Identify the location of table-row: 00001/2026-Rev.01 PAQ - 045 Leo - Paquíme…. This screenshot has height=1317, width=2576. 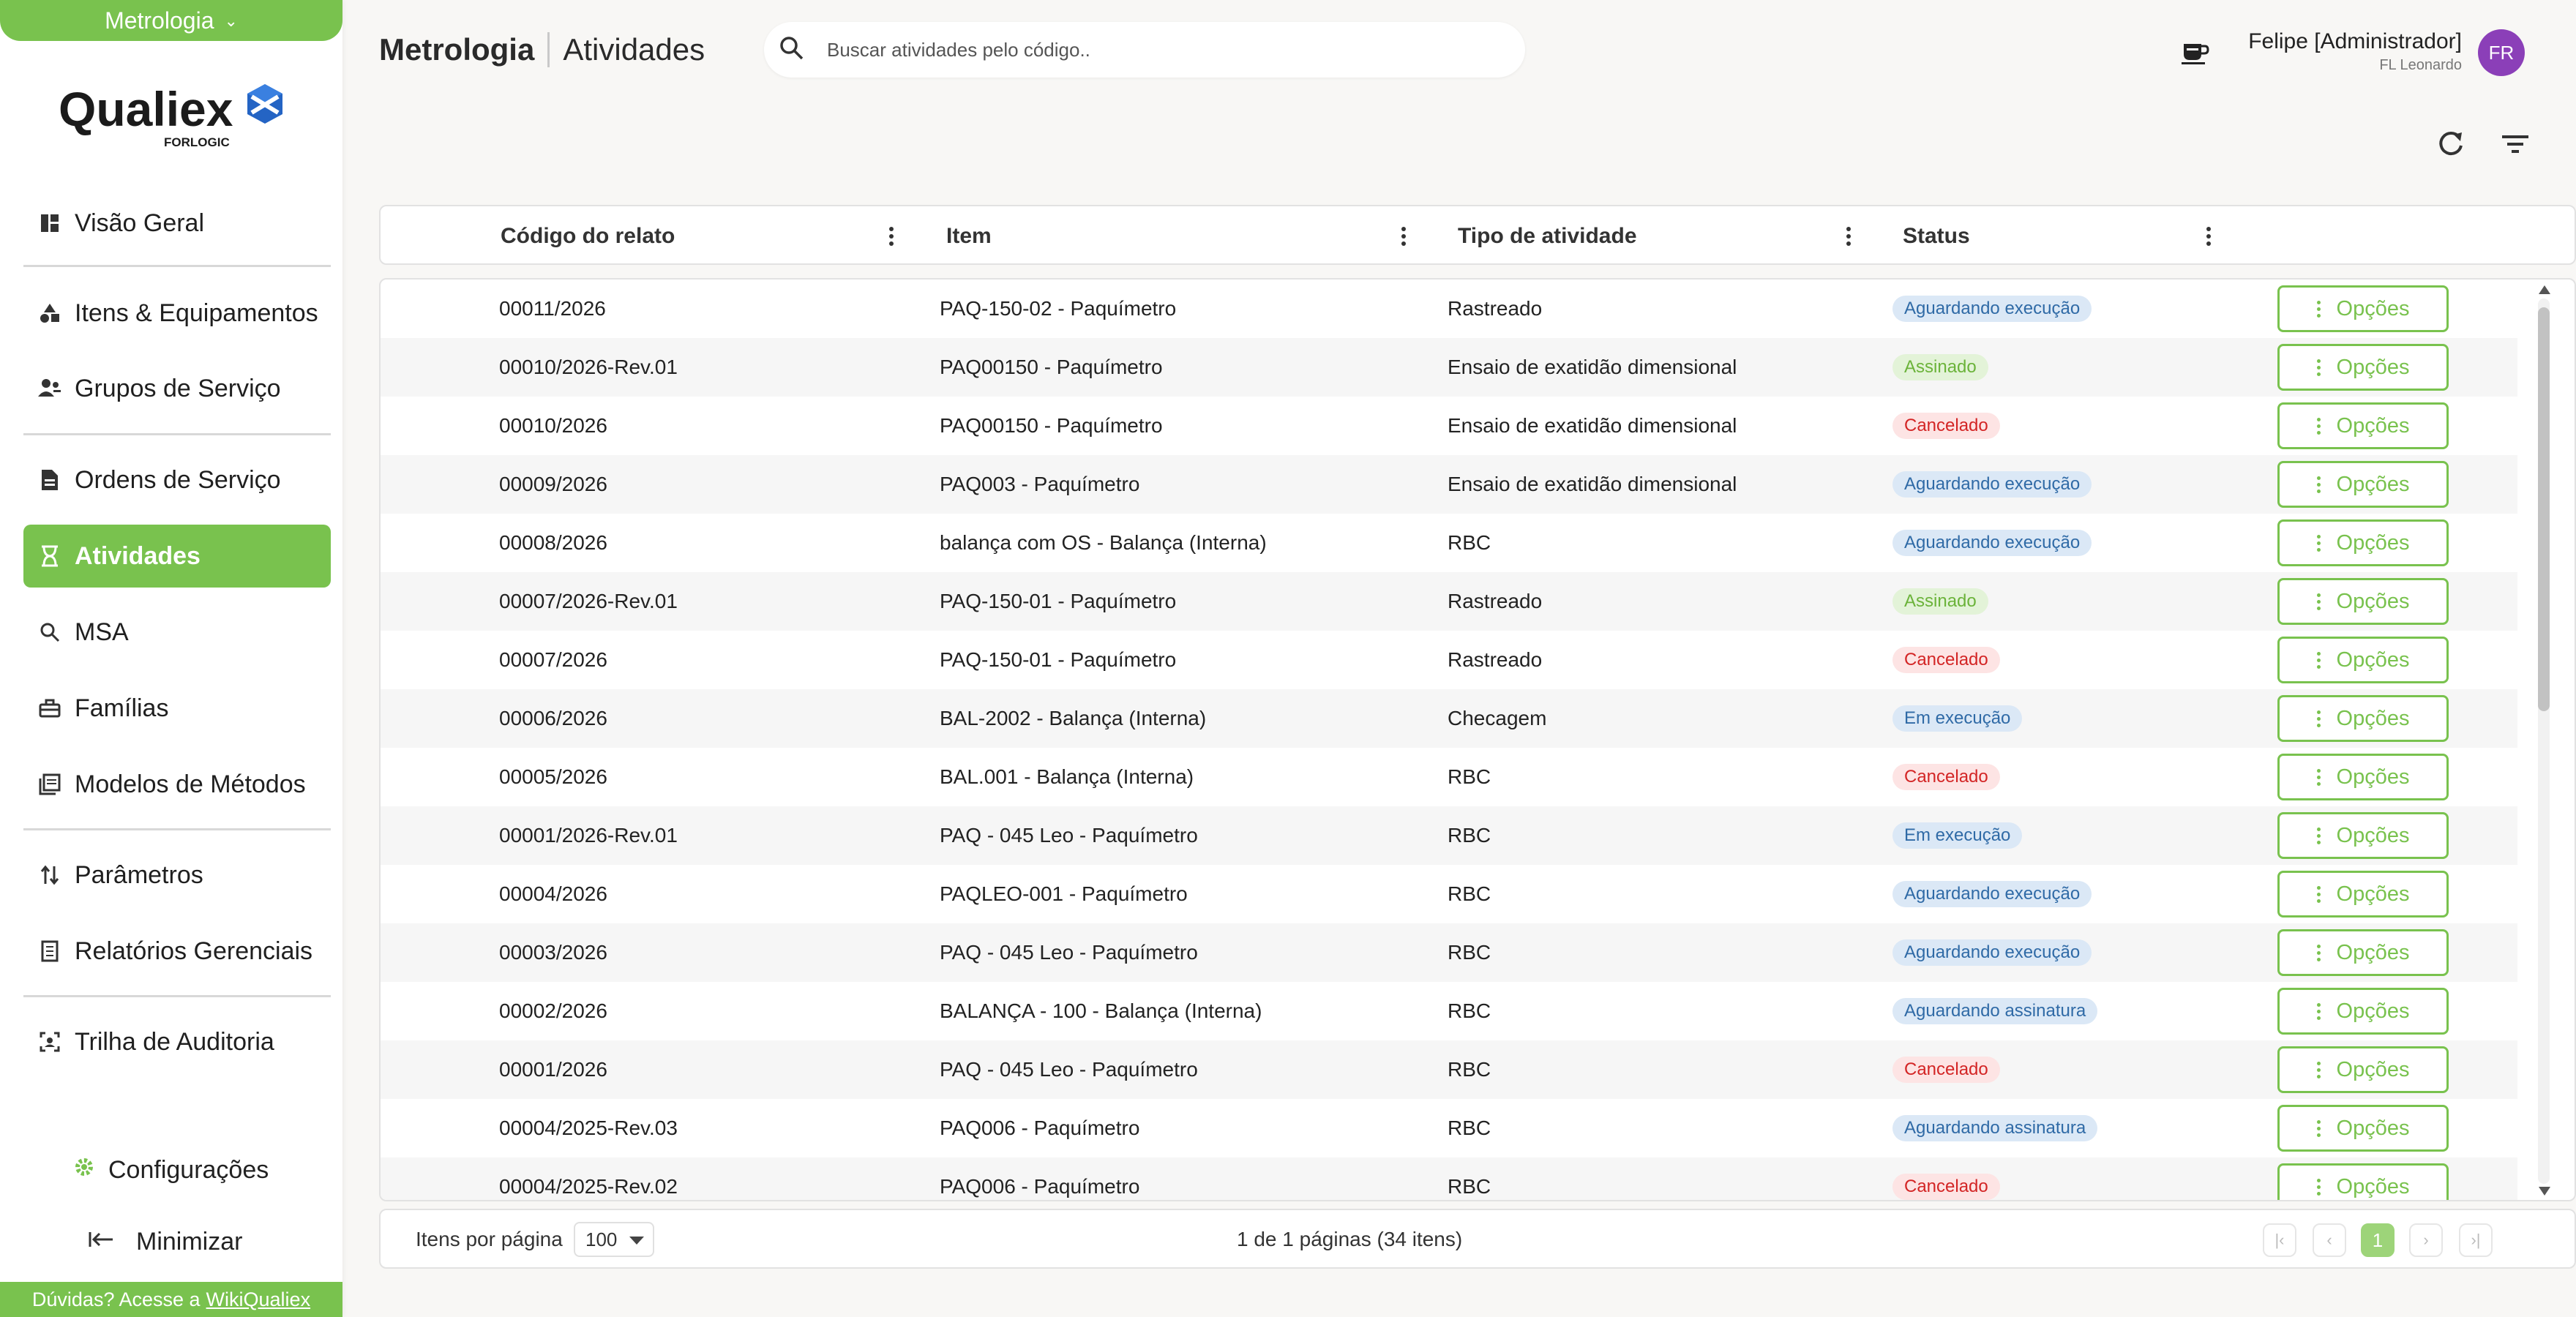
(1449, 835).